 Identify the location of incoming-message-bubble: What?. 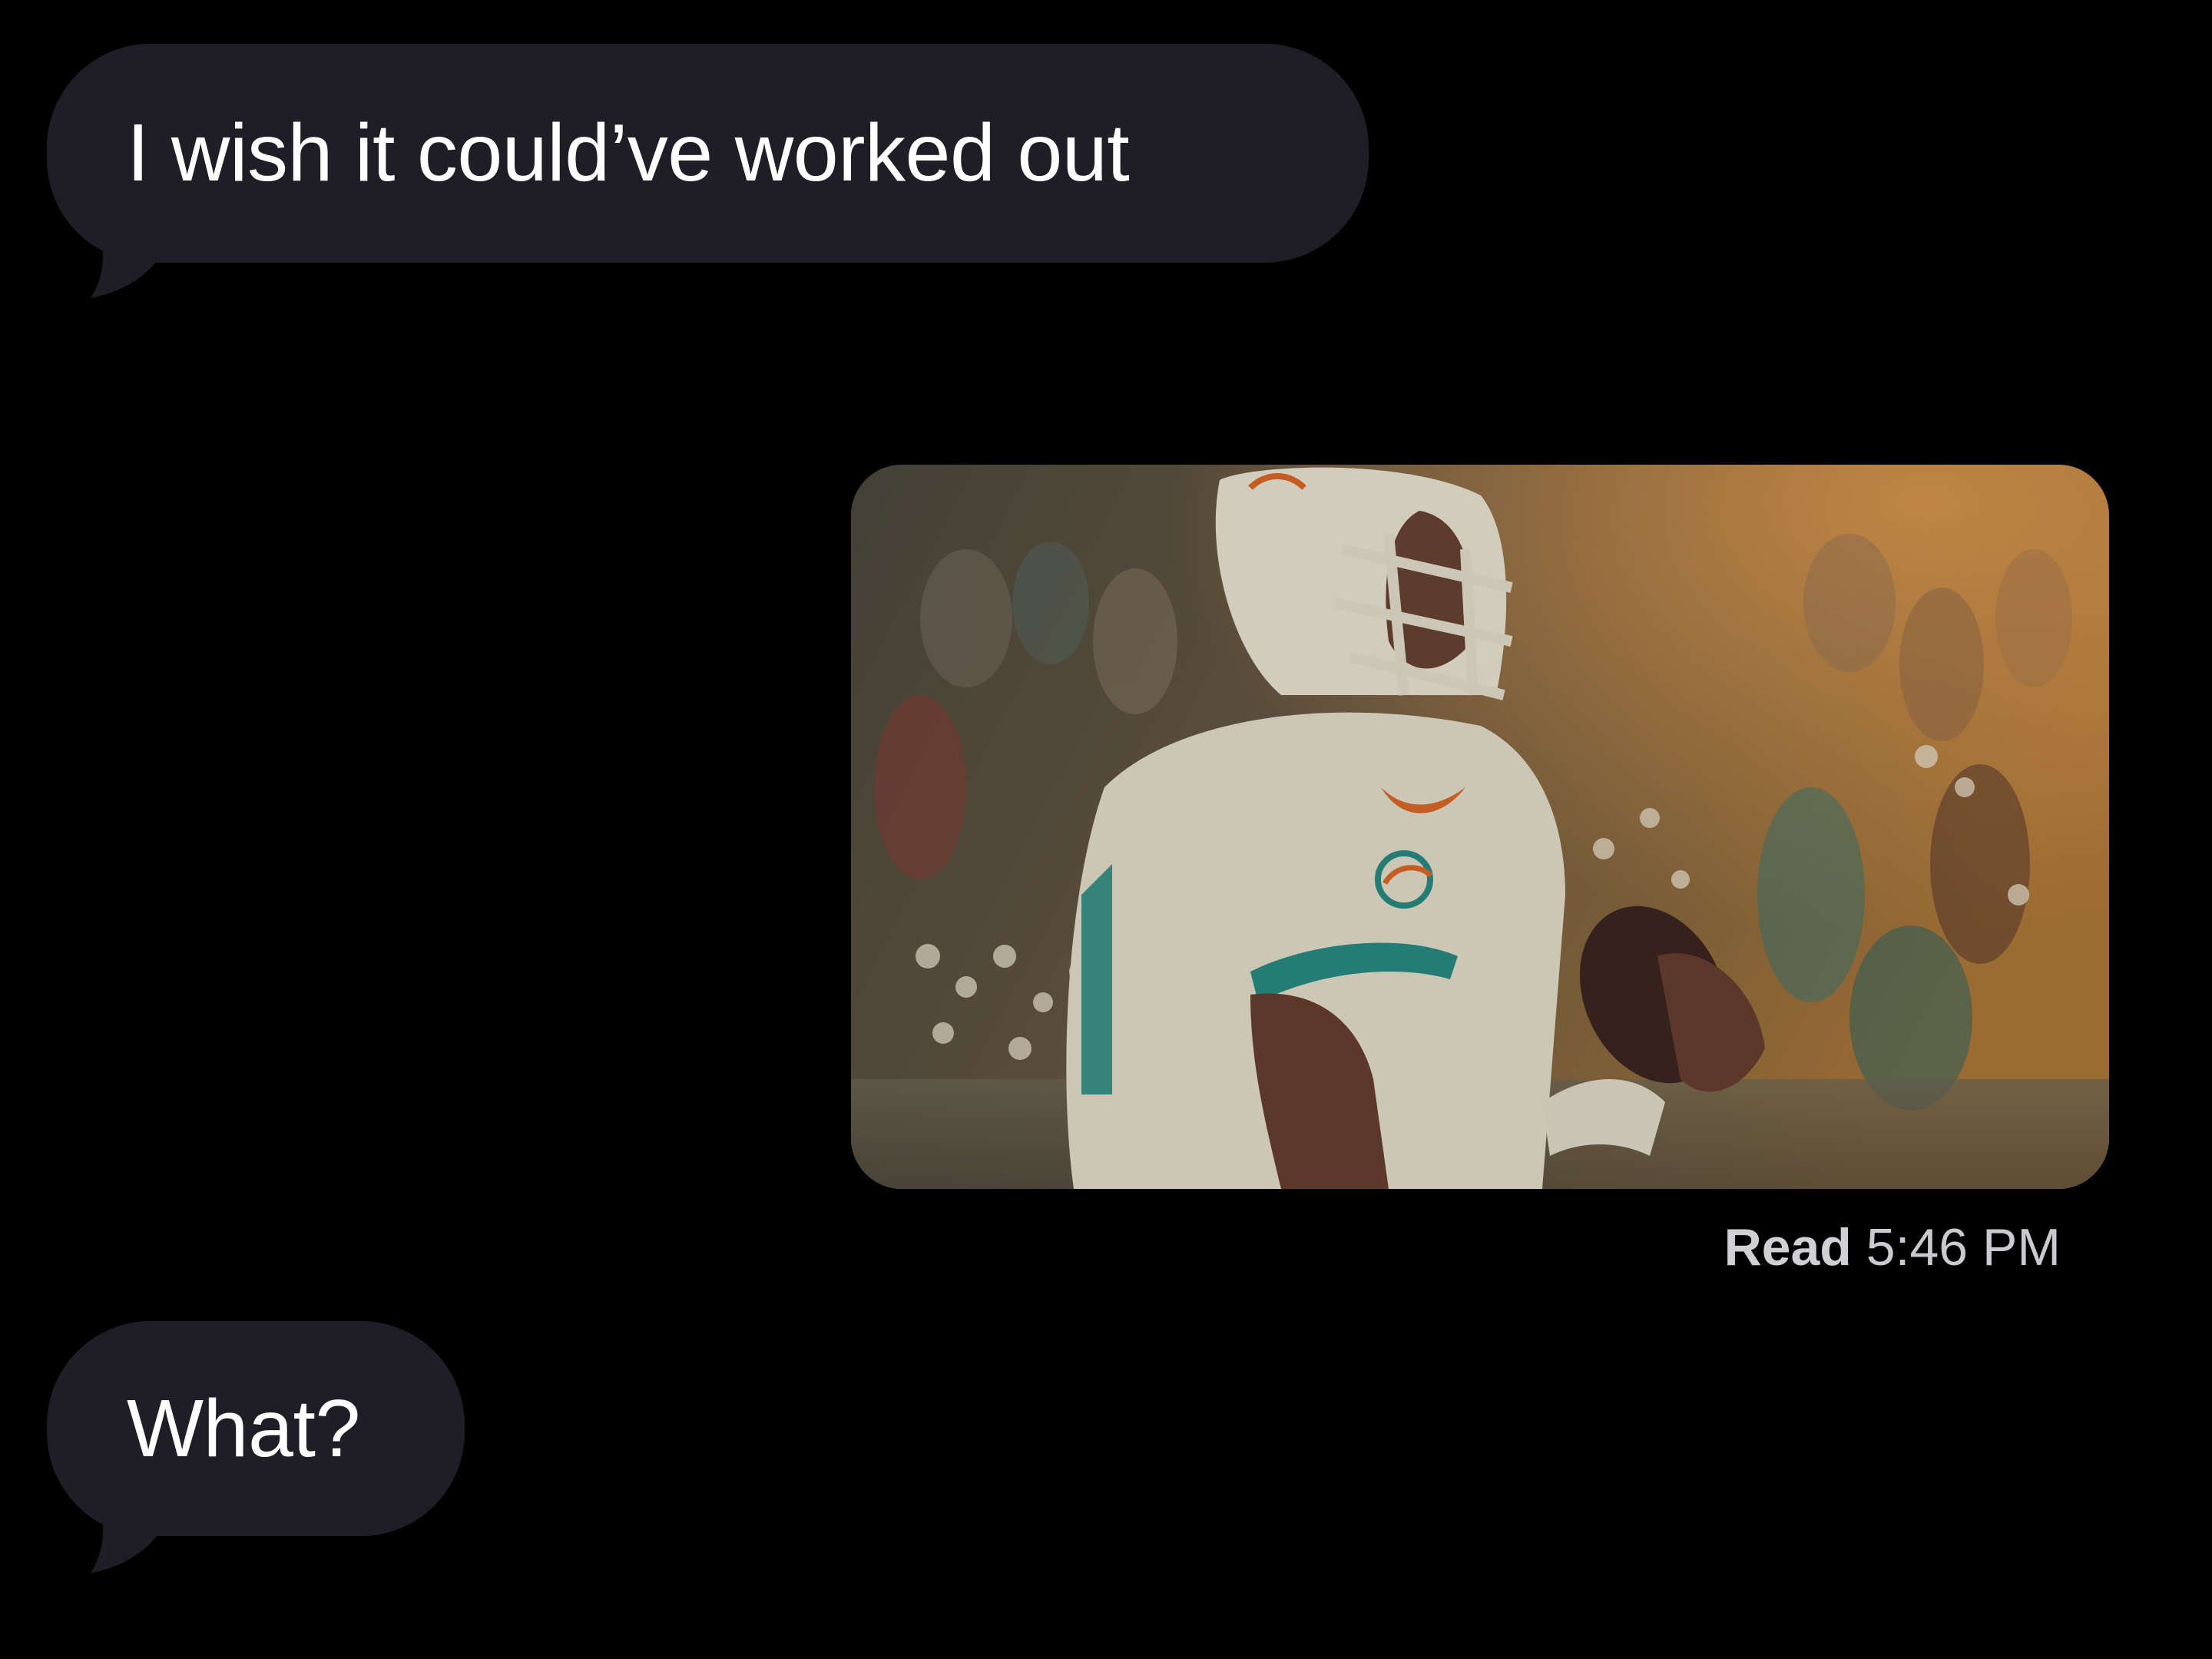
(256, 1428).